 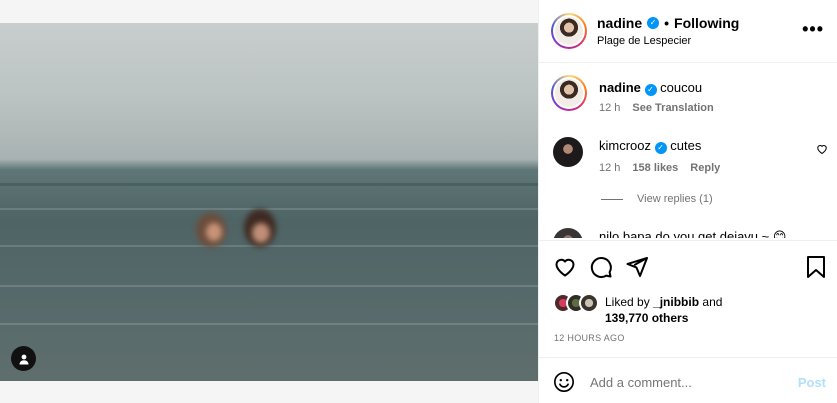 What do you see at coordinates (627, 302) in the screenshot?
I see `liked-by-prefix: Liked by` at bounding box center [627, 302].